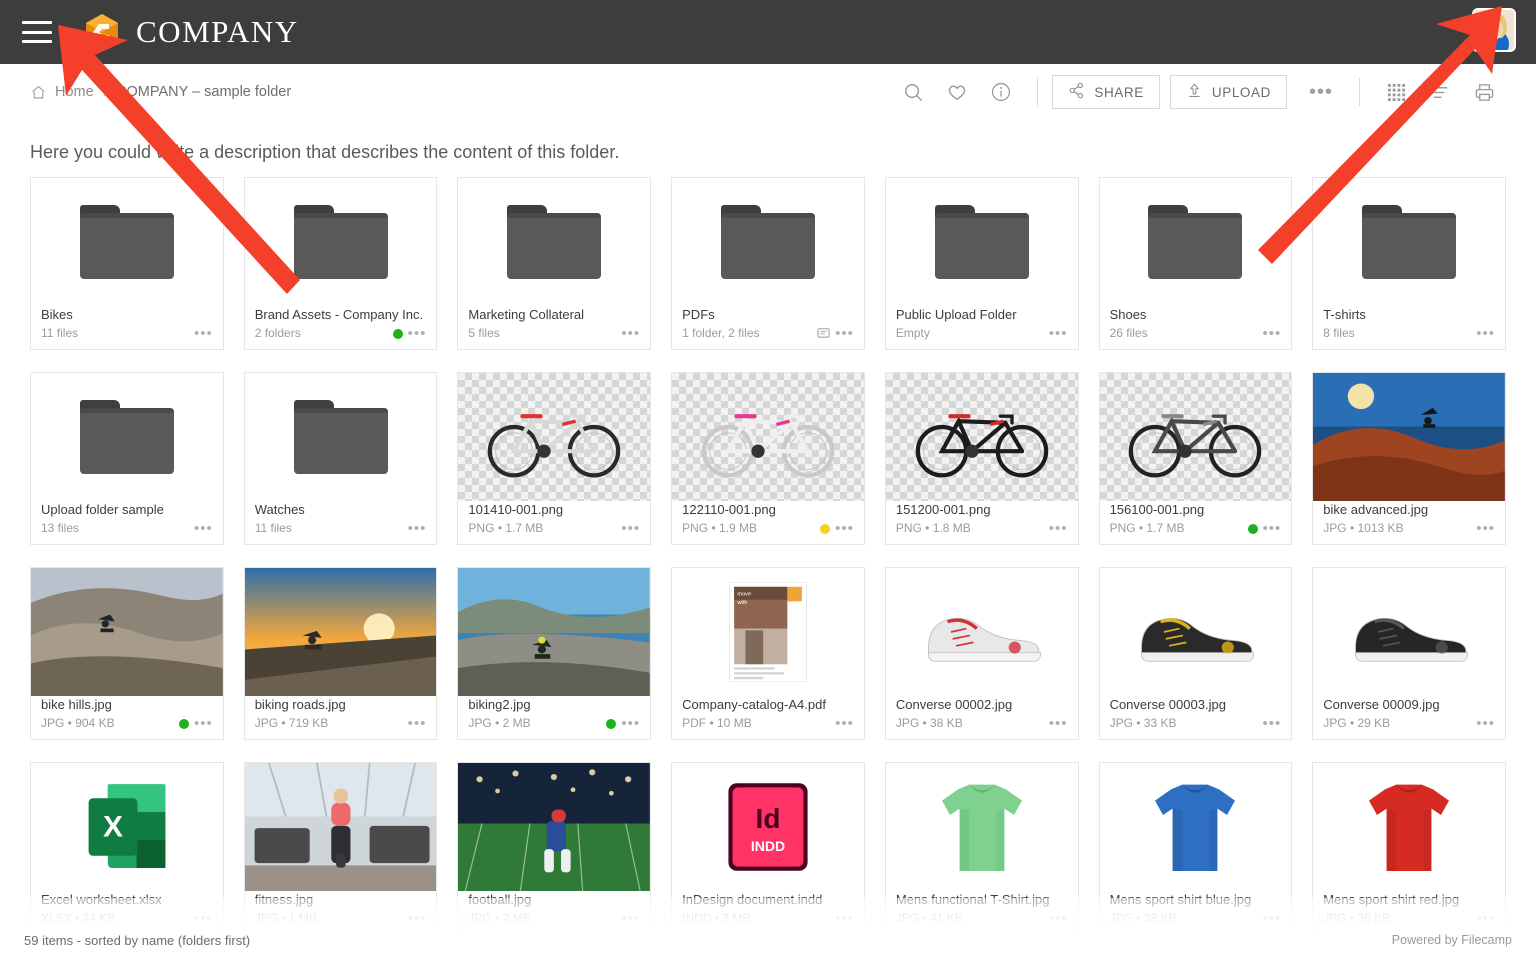  I want to click on file-card: biking2.jpg JPG • 2 MB •••, so click(554, 653).